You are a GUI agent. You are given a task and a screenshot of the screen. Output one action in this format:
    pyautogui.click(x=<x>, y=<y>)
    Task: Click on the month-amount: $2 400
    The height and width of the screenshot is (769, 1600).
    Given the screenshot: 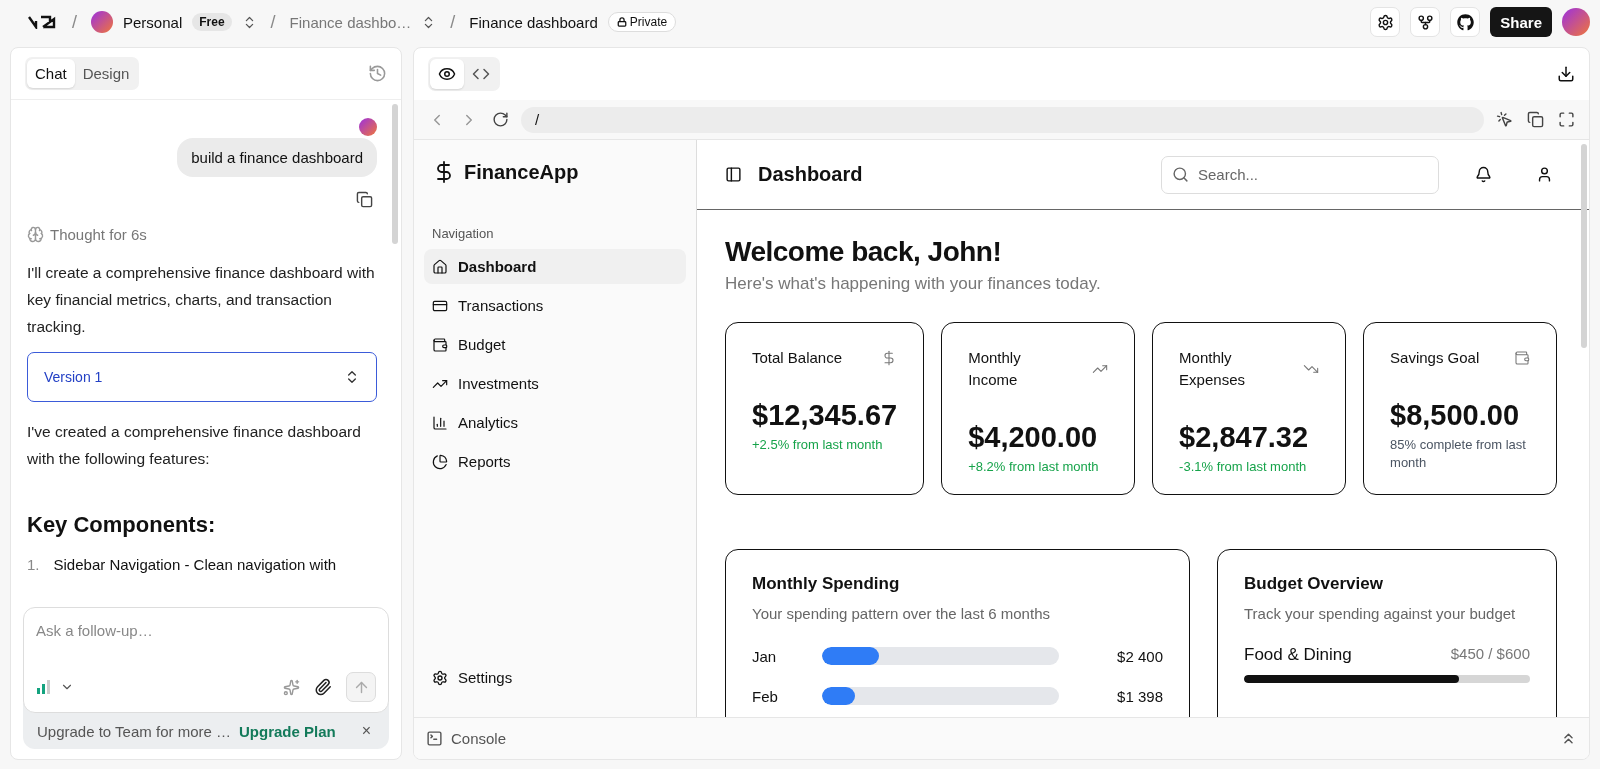 What is the action you would take?
    pyautogui.click(x=1139, y=656)
    